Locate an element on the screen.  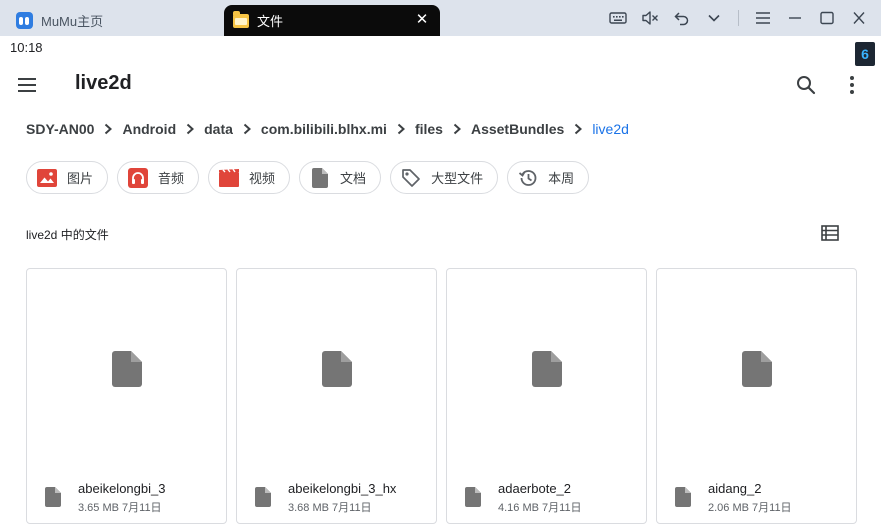
tab-close-icon: ✕ is located at coordinates (422, 20).